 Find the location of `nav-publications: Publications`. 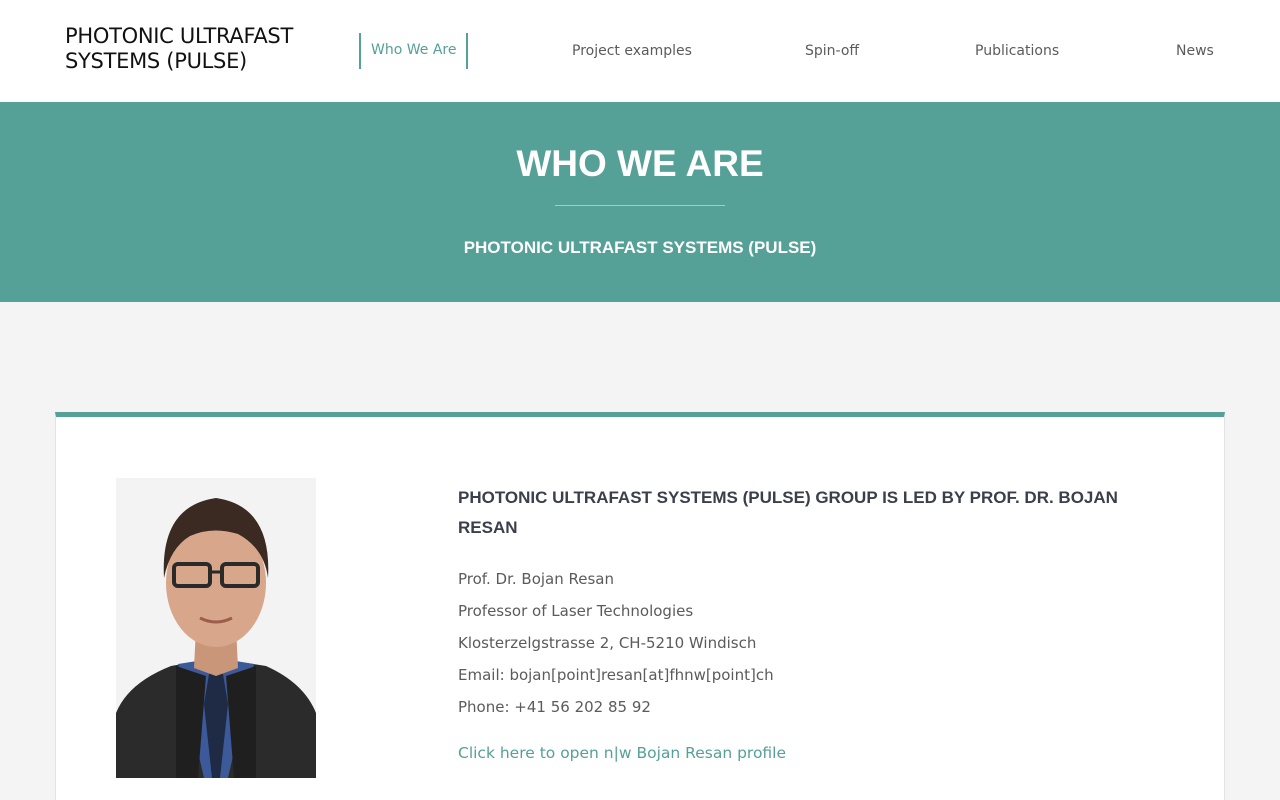

nav-publications: Publications is located at coordinates (1017, 51).